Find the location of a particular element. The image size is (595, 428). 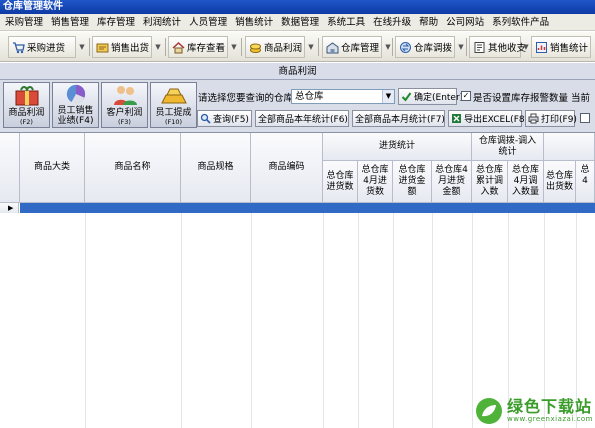

stats-button: 销售统计 is located at coordinates (561, 47).